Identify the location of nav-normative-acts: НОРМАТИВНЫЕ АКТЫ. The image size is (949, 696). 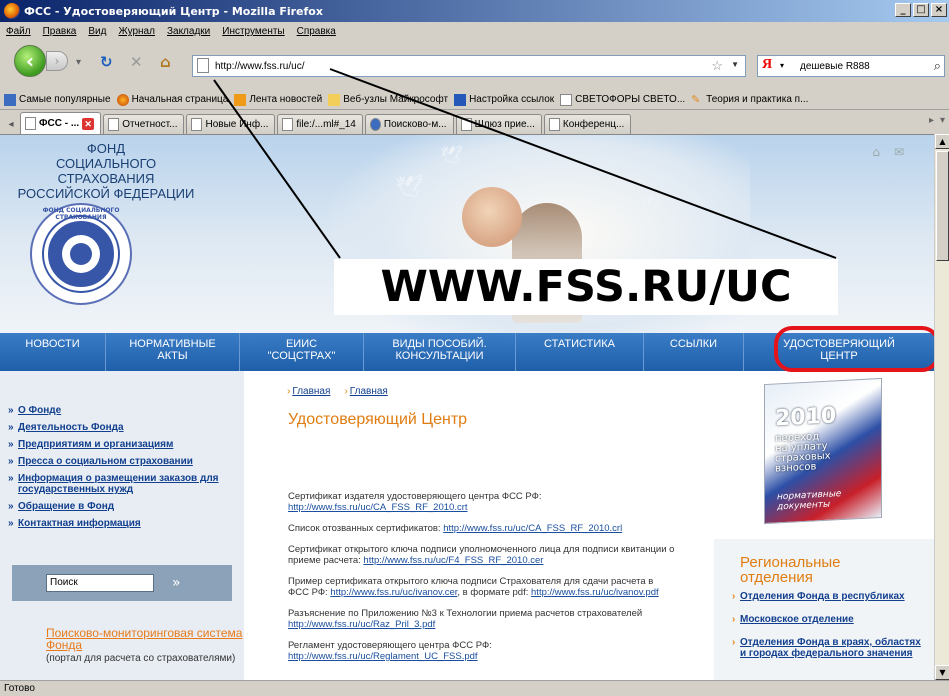
(173, 352).